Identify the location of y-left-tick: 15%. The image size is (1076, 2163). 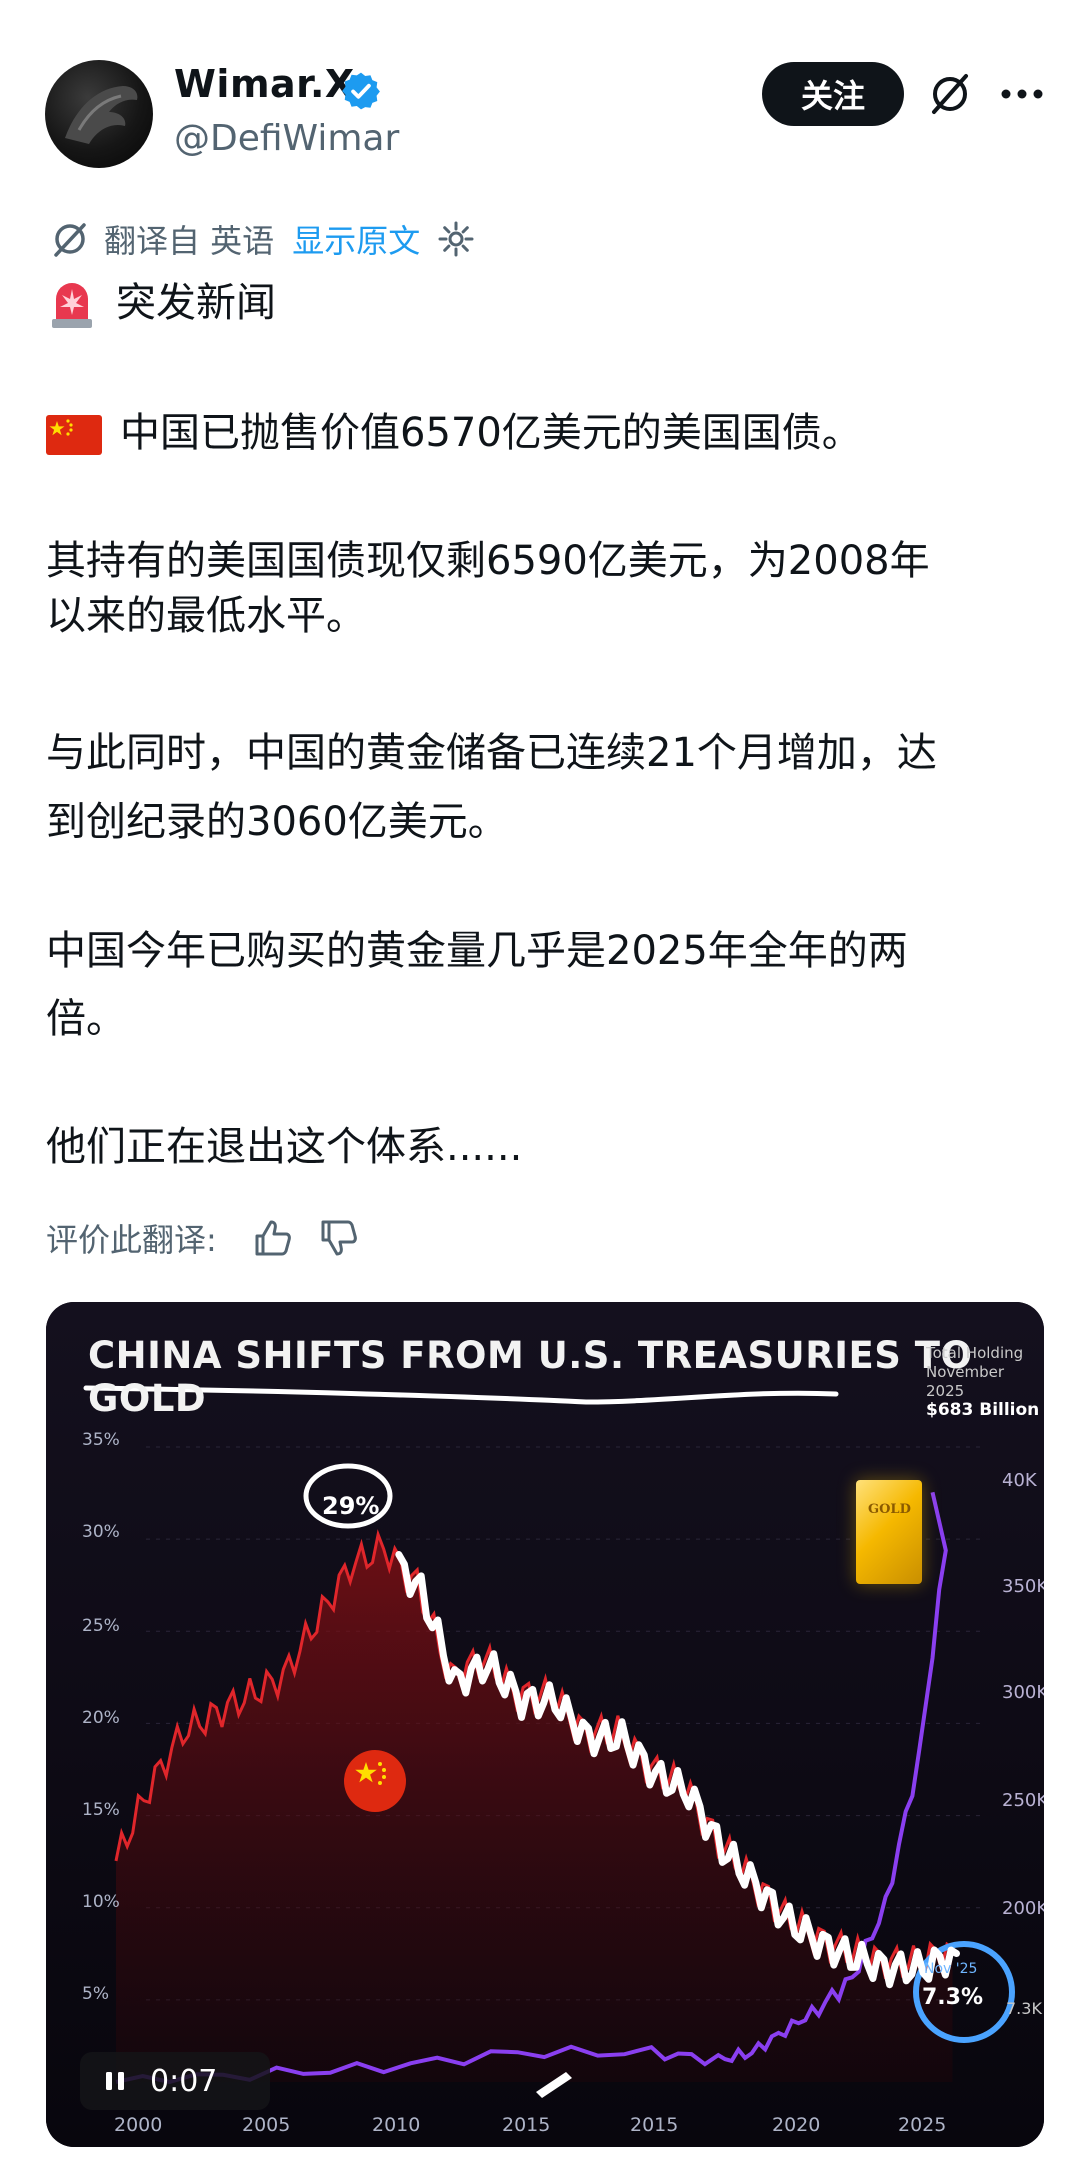
(101, 1810).